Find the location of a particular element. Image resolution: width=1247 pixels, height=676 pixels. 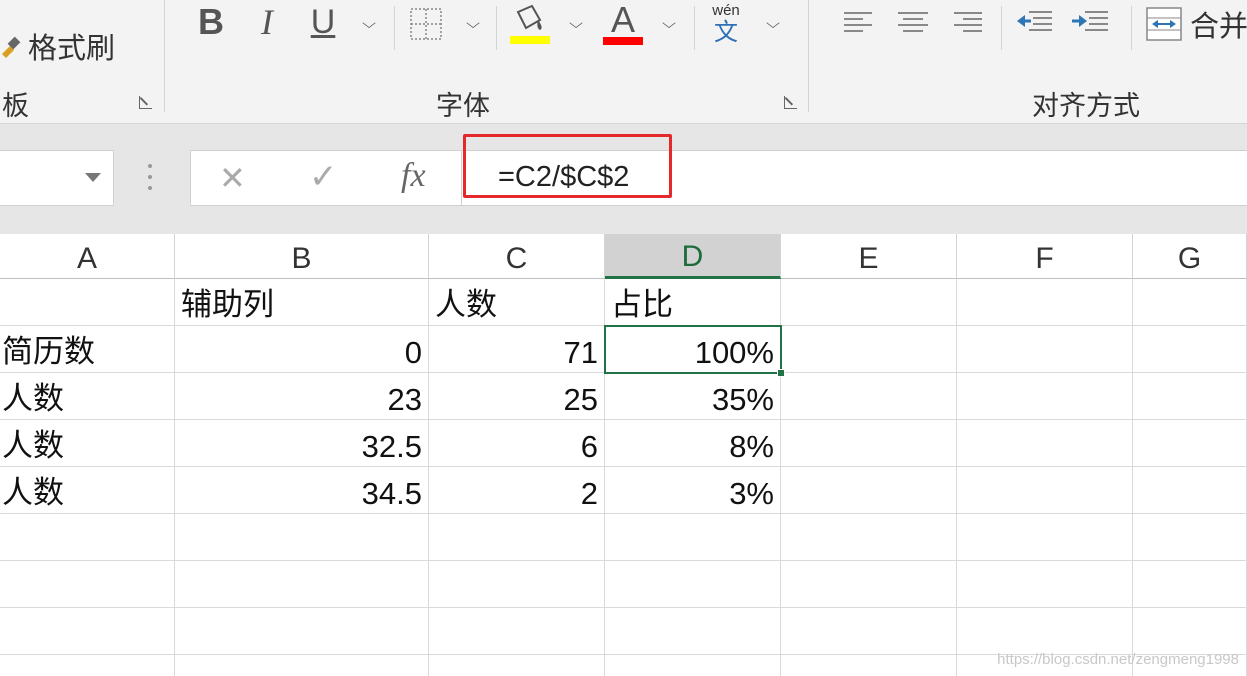

phonetic-dropdown-chevron-icon: ⌵ is located at coordinates (772, 24).